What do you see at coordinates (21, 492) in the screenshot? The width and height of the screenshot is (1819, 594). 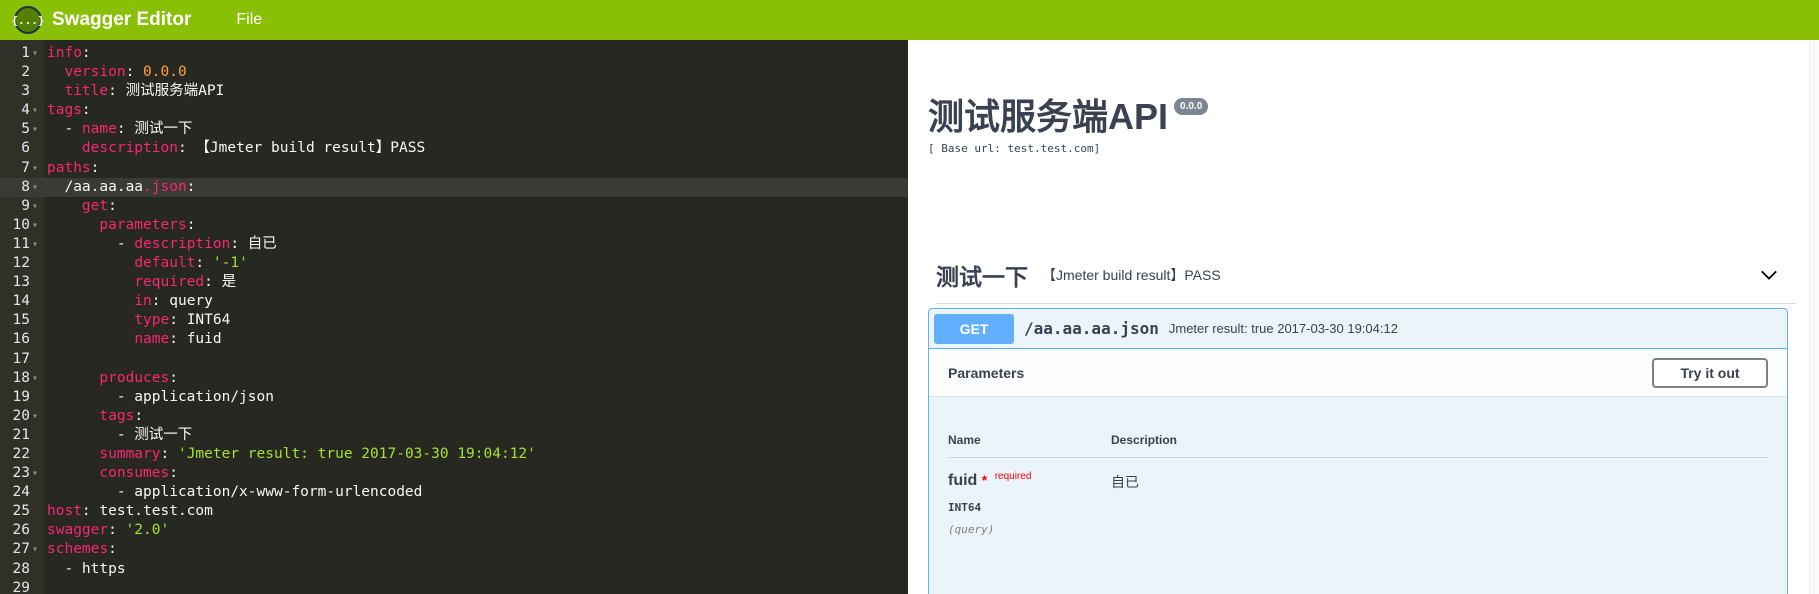 I see `line-number: 24` at bounding box center [21, 492].